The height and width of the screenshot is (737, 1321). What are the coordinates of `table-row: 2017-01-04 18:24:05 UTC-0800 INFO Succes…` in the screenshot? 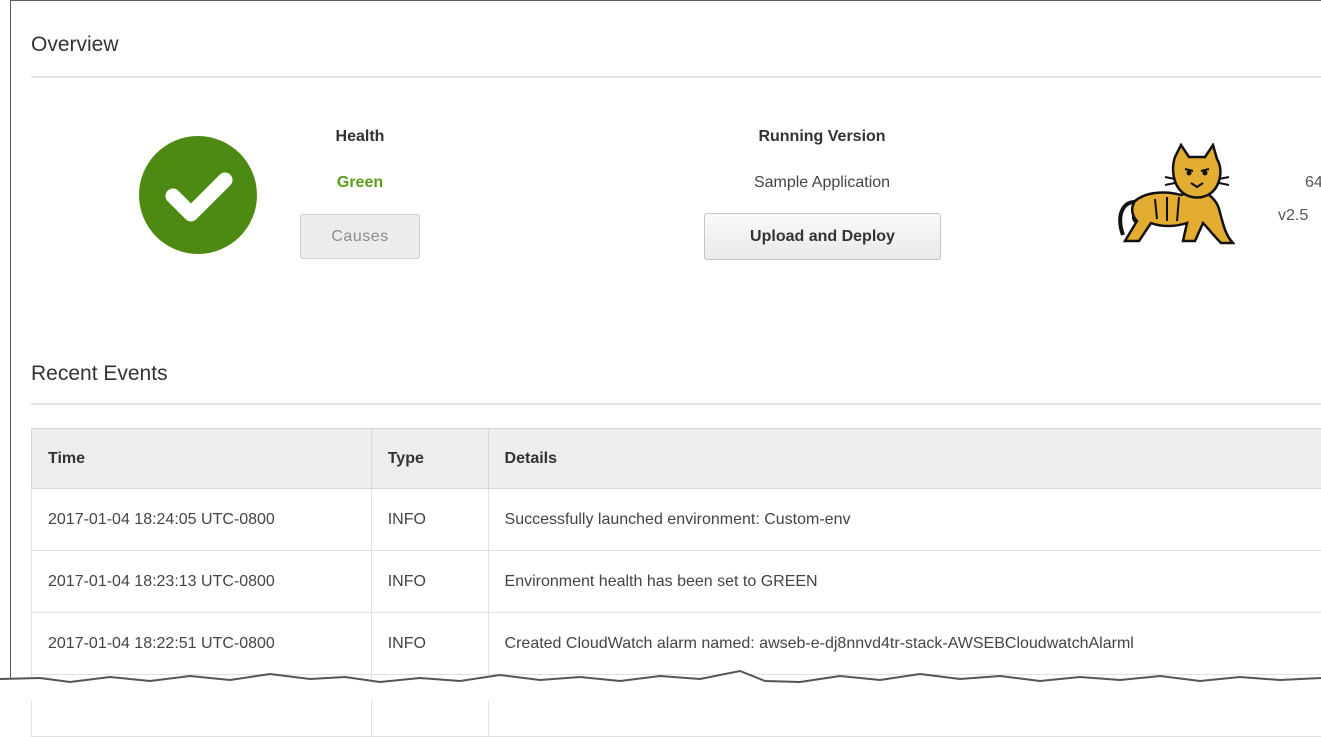 It's located at (676, 520).